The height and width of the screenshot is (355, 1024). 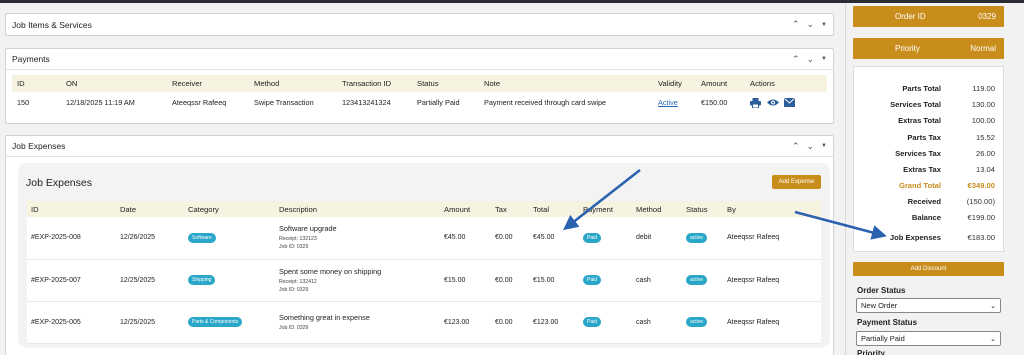 What do you see at coordinates (907, 48) in the screenshot?
I see `priority-label: Priority` at bounding box center [907, 48].